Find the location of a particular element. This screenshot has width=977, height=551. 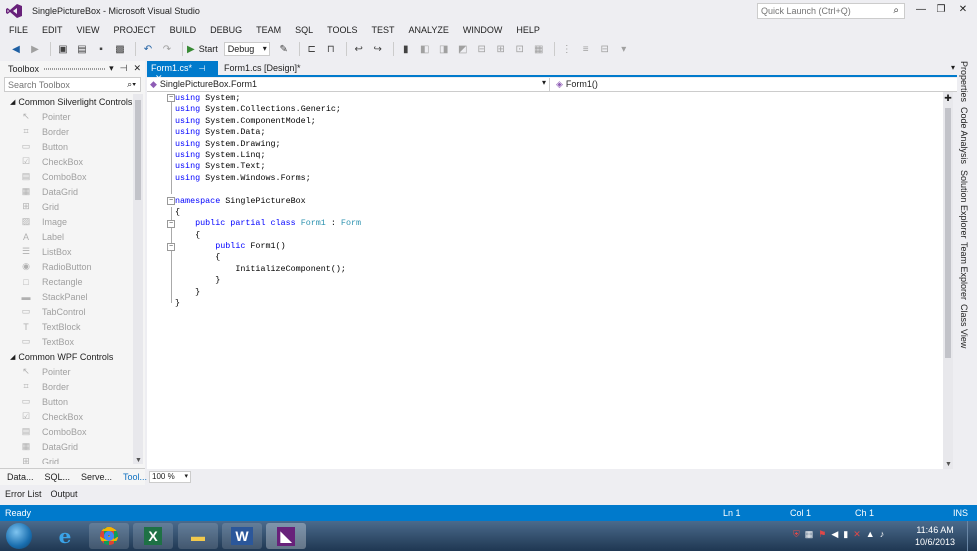

system-clock: 11:46 AM 10/6/2013 is located at coordinates (935, 536).